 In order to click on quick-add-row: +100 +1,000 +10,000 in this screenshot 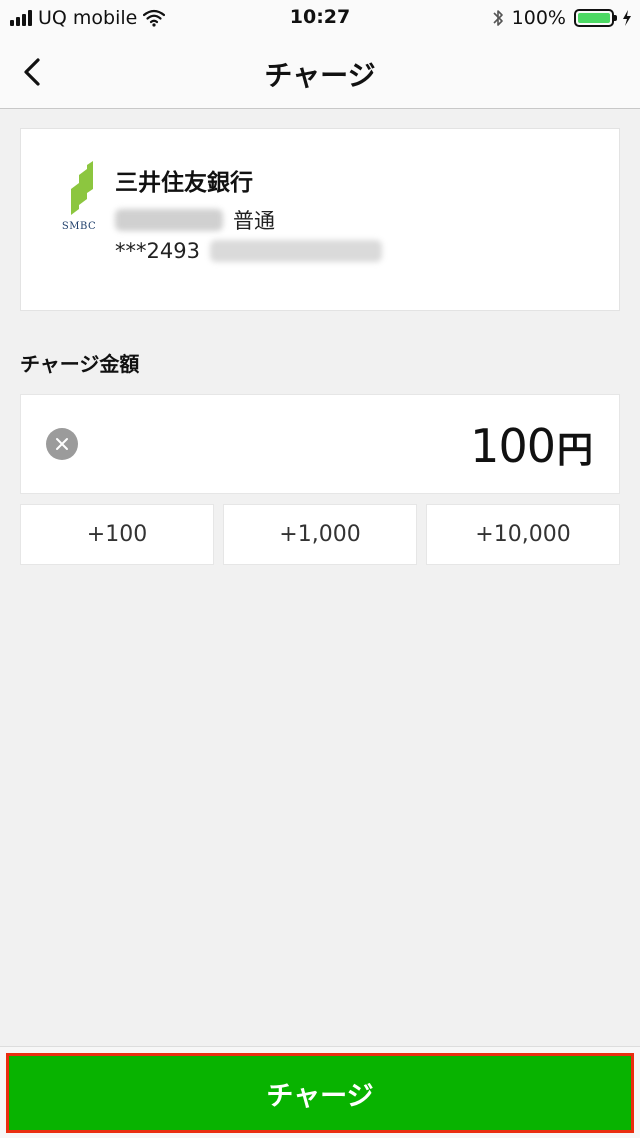, I will do `click(320, 534)`.